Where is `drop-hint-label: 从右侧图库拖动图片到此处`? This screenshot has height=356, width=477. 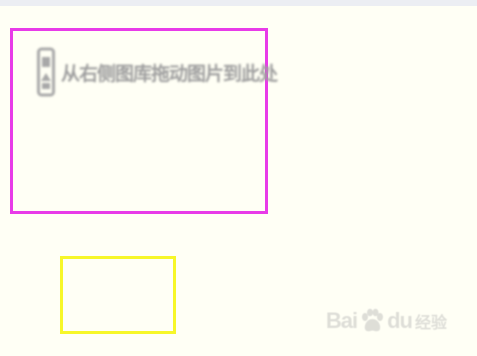
drop-hint-label: 从右侧图库拖动图片到此处 is located at coordinates (169, 73).